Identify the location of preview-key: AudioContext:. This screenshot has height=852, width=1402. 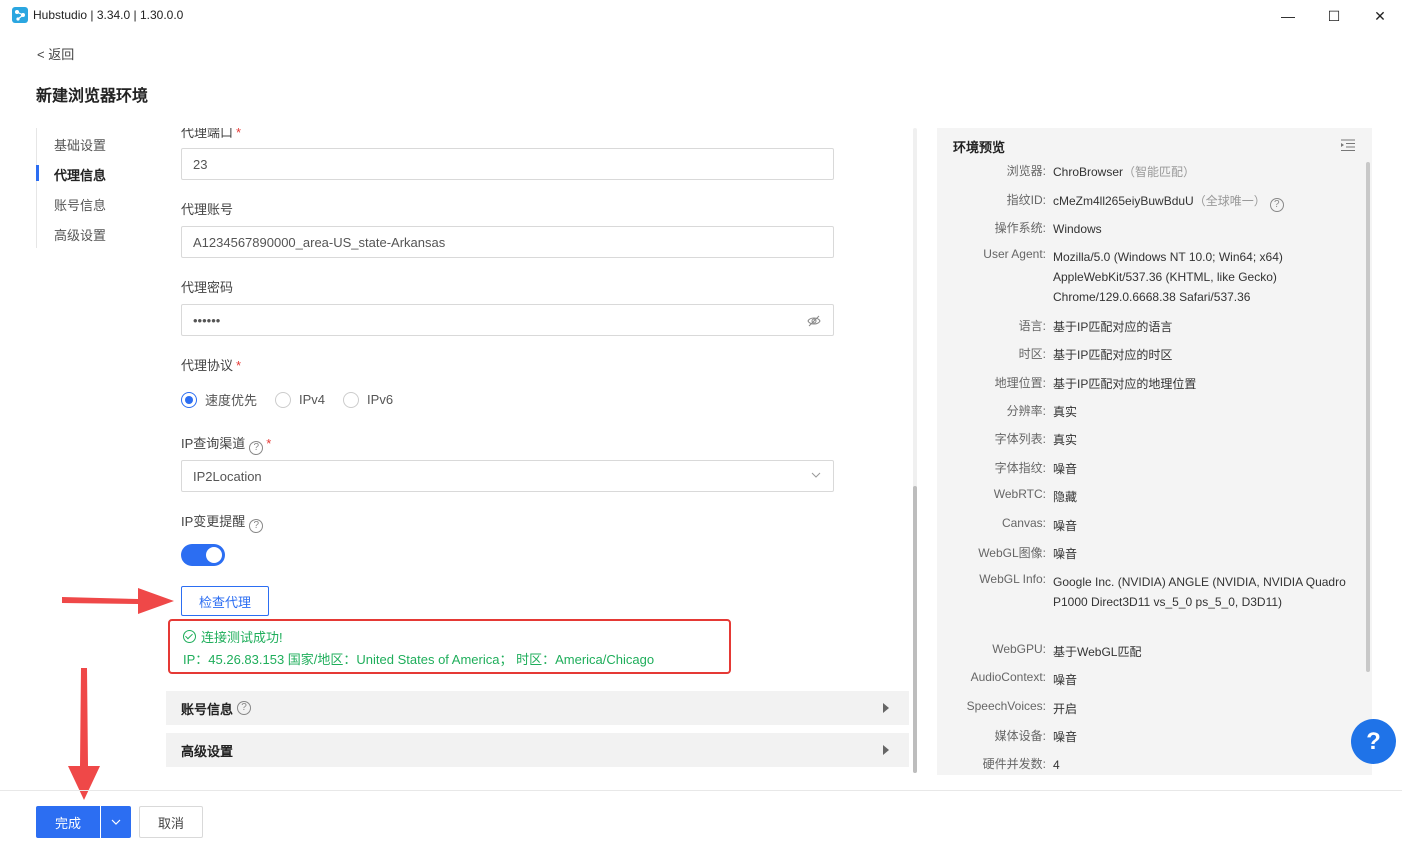
(1008, 677).